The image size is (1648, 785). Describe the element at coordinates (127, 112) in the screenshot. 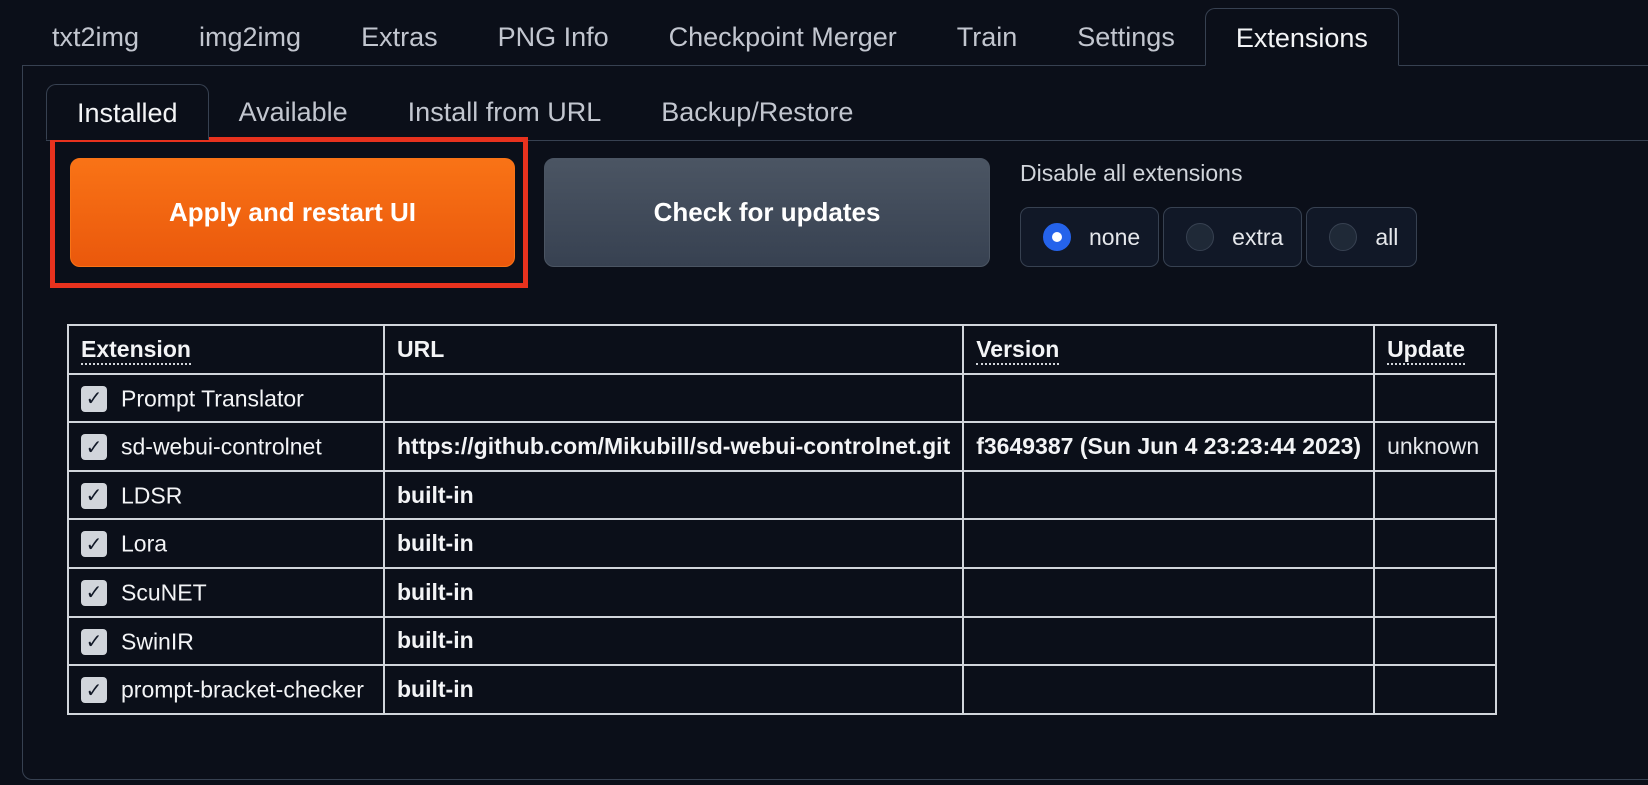

I see `subtab-installed: Installed` at that location.